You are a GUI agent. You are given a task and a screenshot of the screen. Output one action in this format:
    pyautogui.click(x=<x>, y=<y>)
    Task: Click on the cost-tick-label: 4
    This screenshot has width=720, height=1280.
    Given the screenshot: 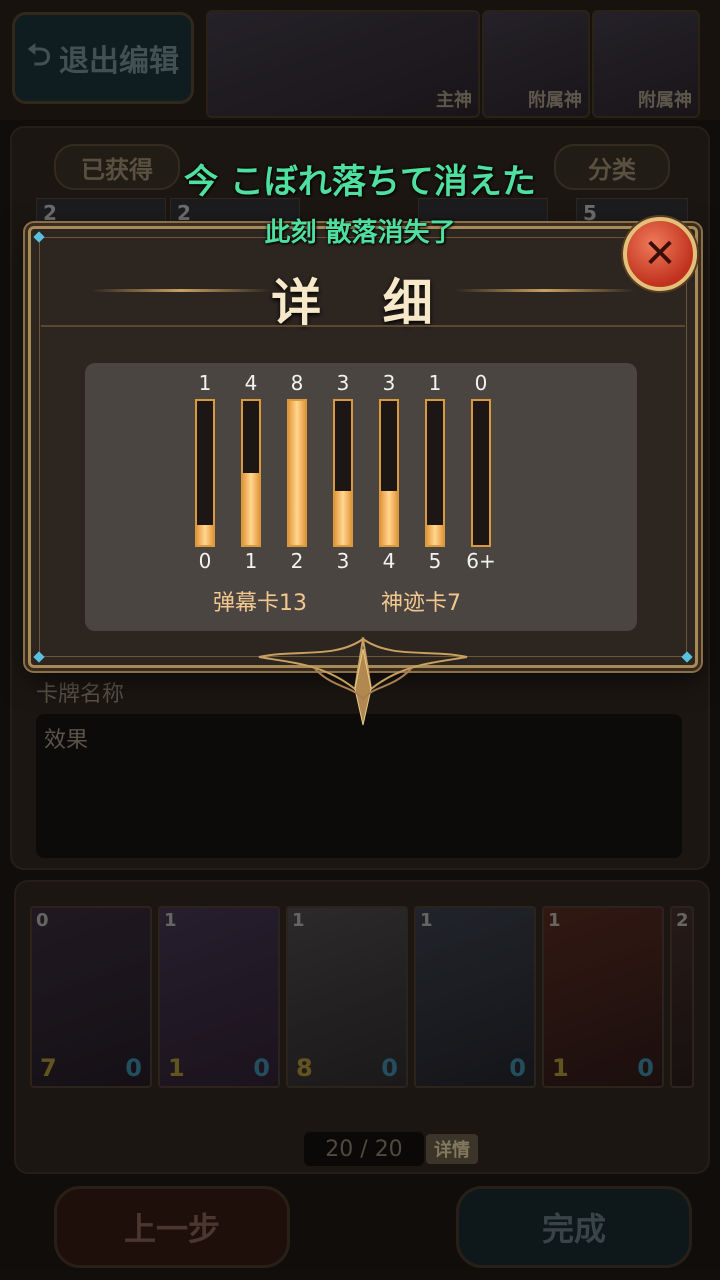 What is the action you would take?
    pyautogui.click(x=389, y=561)
    